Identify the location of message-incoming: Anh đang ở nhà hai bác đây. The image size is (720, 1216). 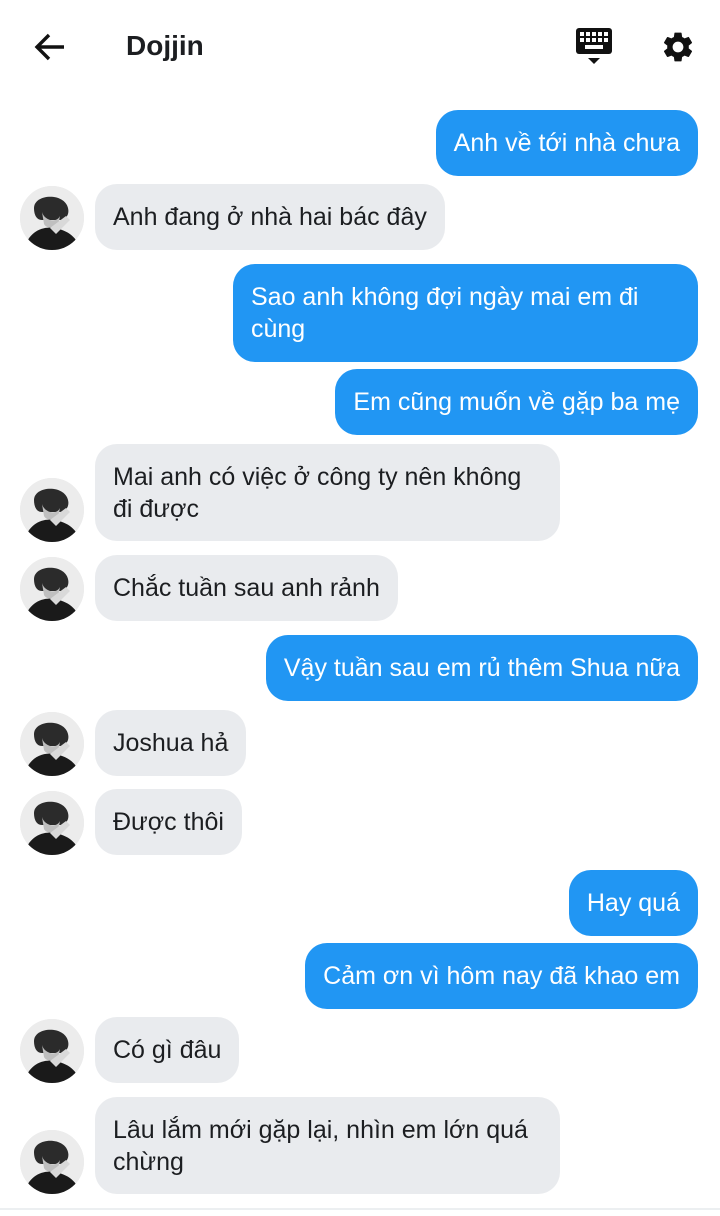
(270, 217).